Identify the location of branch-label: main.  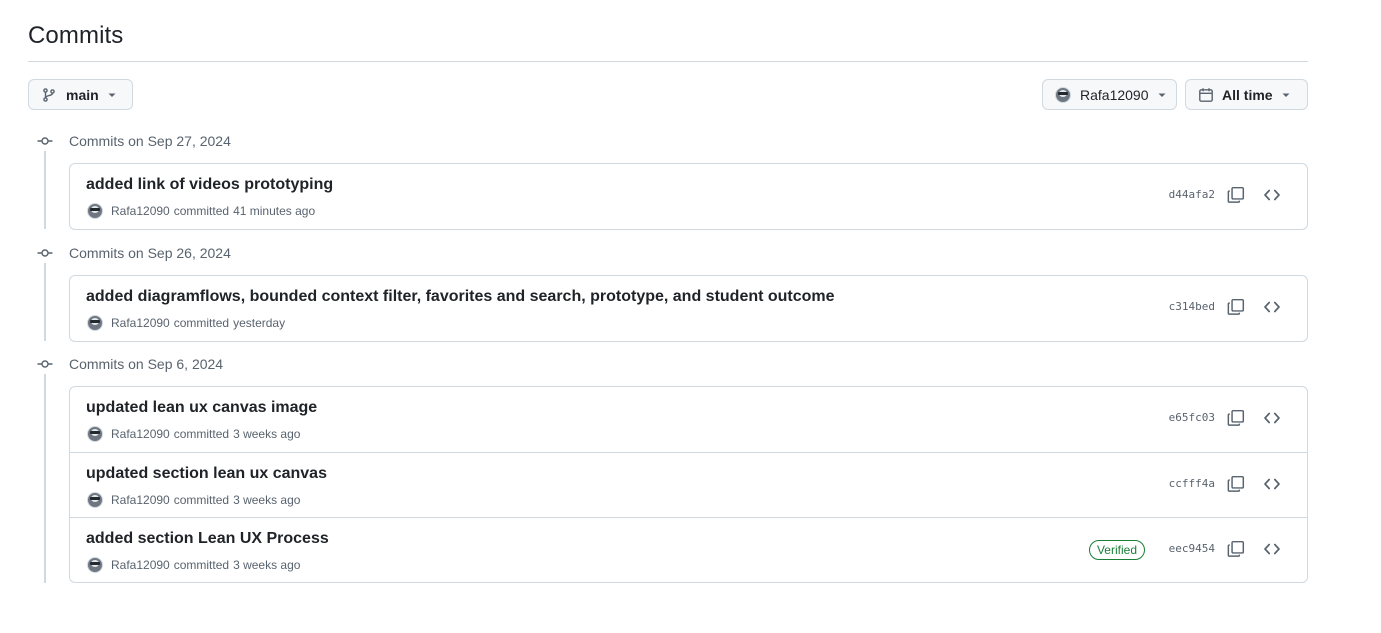
(82, 94).